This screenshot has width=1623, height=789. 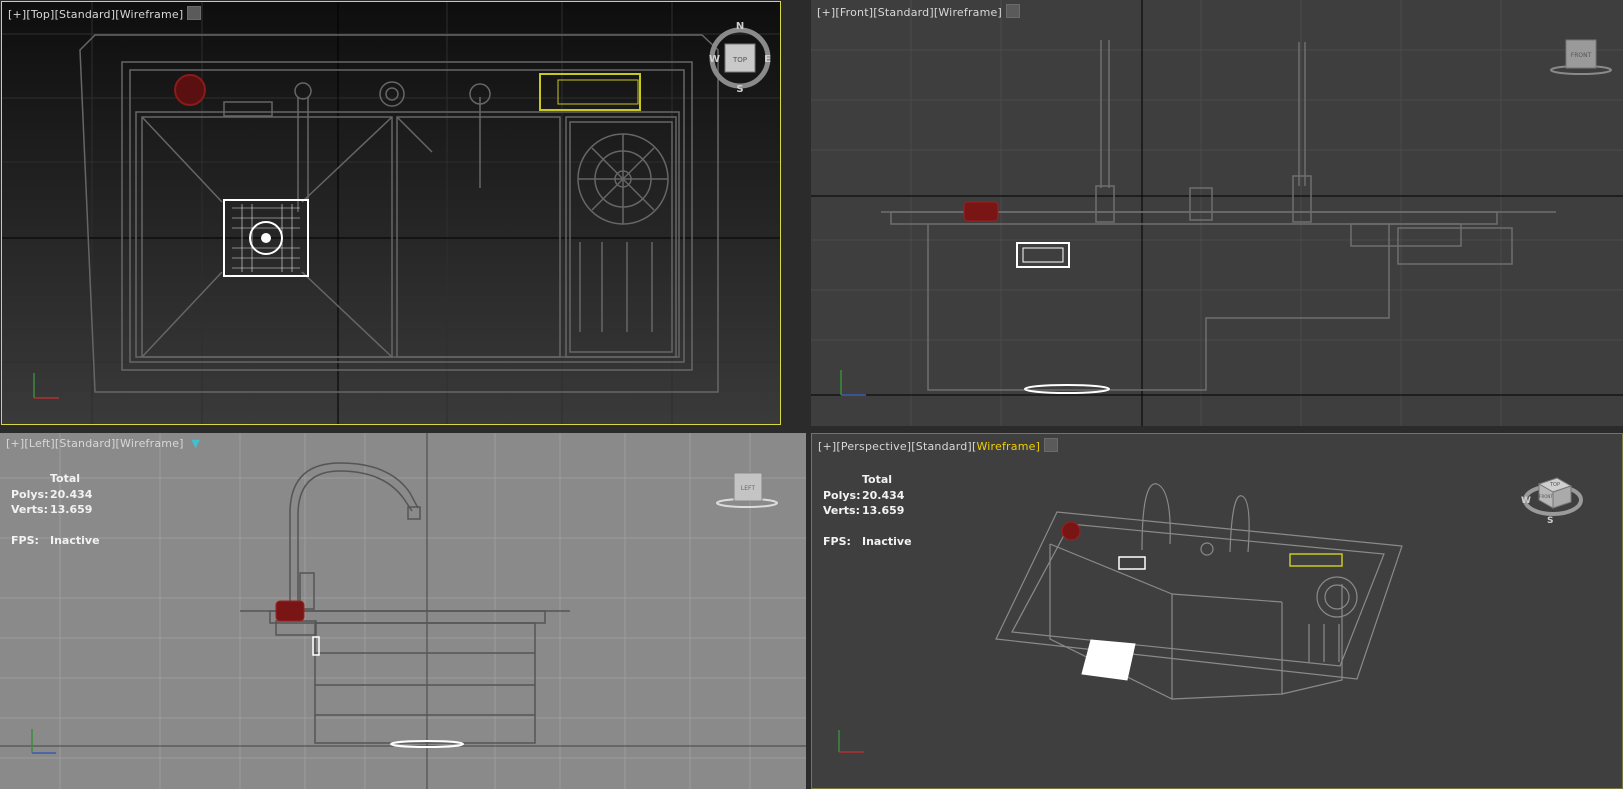 I want to click on viewcube-top: TOP N S E W, so click(x=740, y=57).